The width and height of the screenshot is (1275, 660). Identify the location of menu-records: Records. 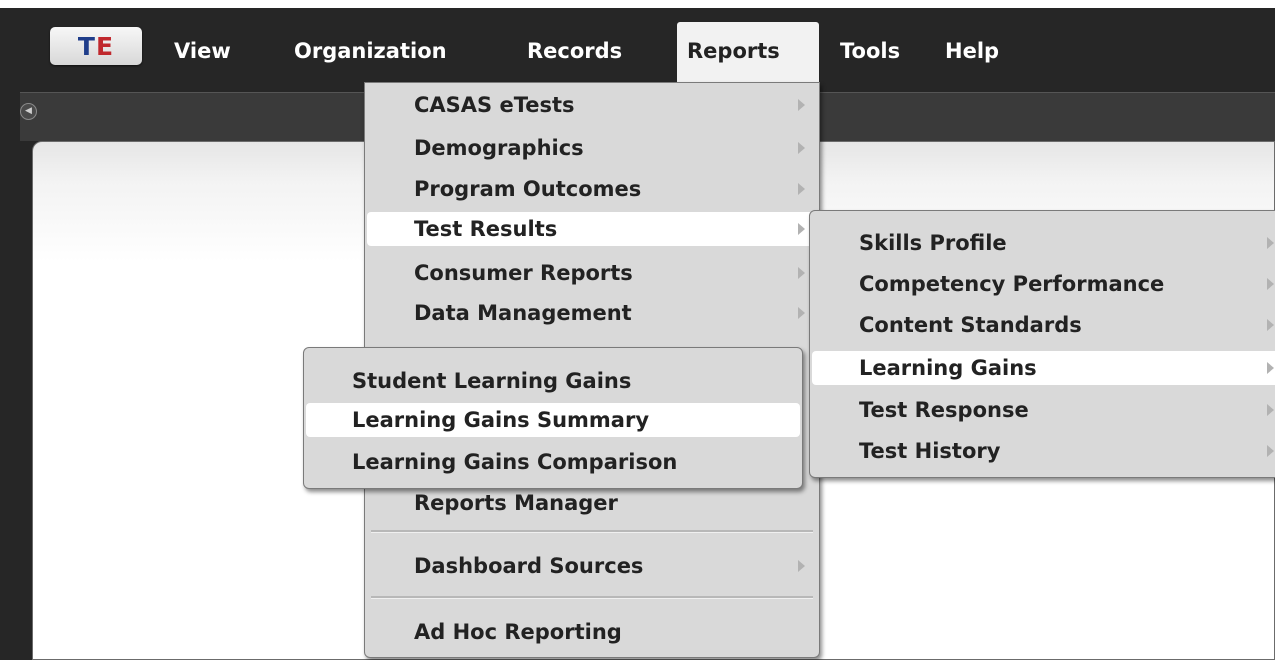
(574, 53).